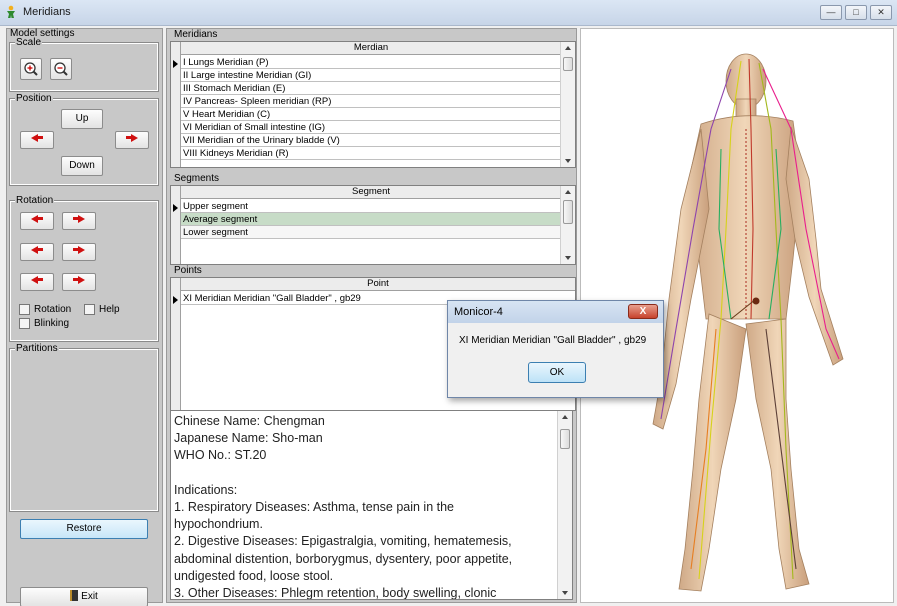 This screenshot has height=606, width=897. What do you see at coordinates (371, 88) in the screenshot?
I see `meridian-row: III Stomach Meridian (E)` at bounding box center [371, 88].